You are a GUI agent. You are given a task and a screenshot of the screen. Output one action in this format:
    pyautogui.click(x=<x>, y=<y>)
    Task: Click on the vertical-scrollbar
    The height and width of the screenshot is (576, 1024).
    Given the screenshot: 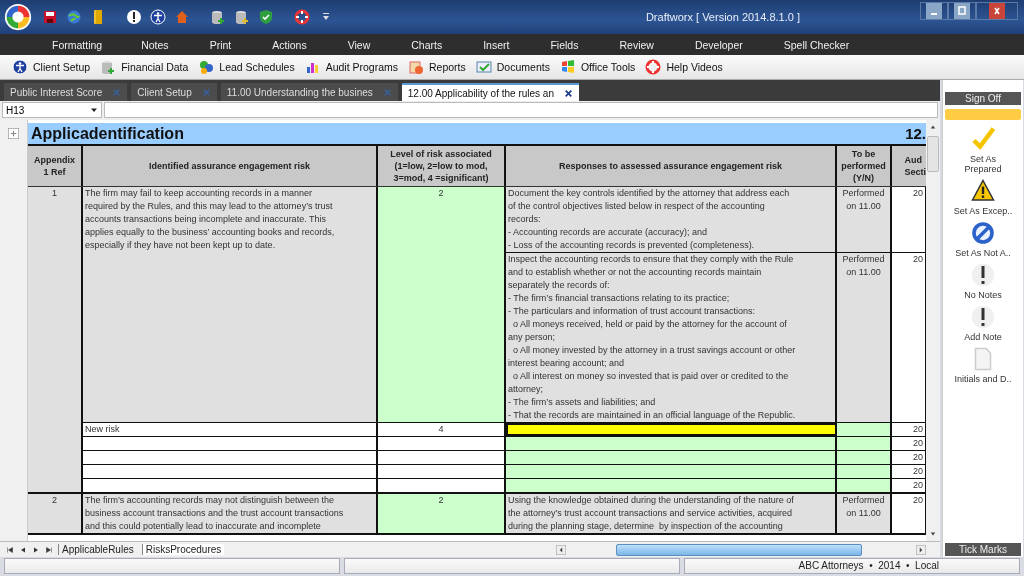 What is the action you would take?
    pyautogui.click(x=933, y=330)
    